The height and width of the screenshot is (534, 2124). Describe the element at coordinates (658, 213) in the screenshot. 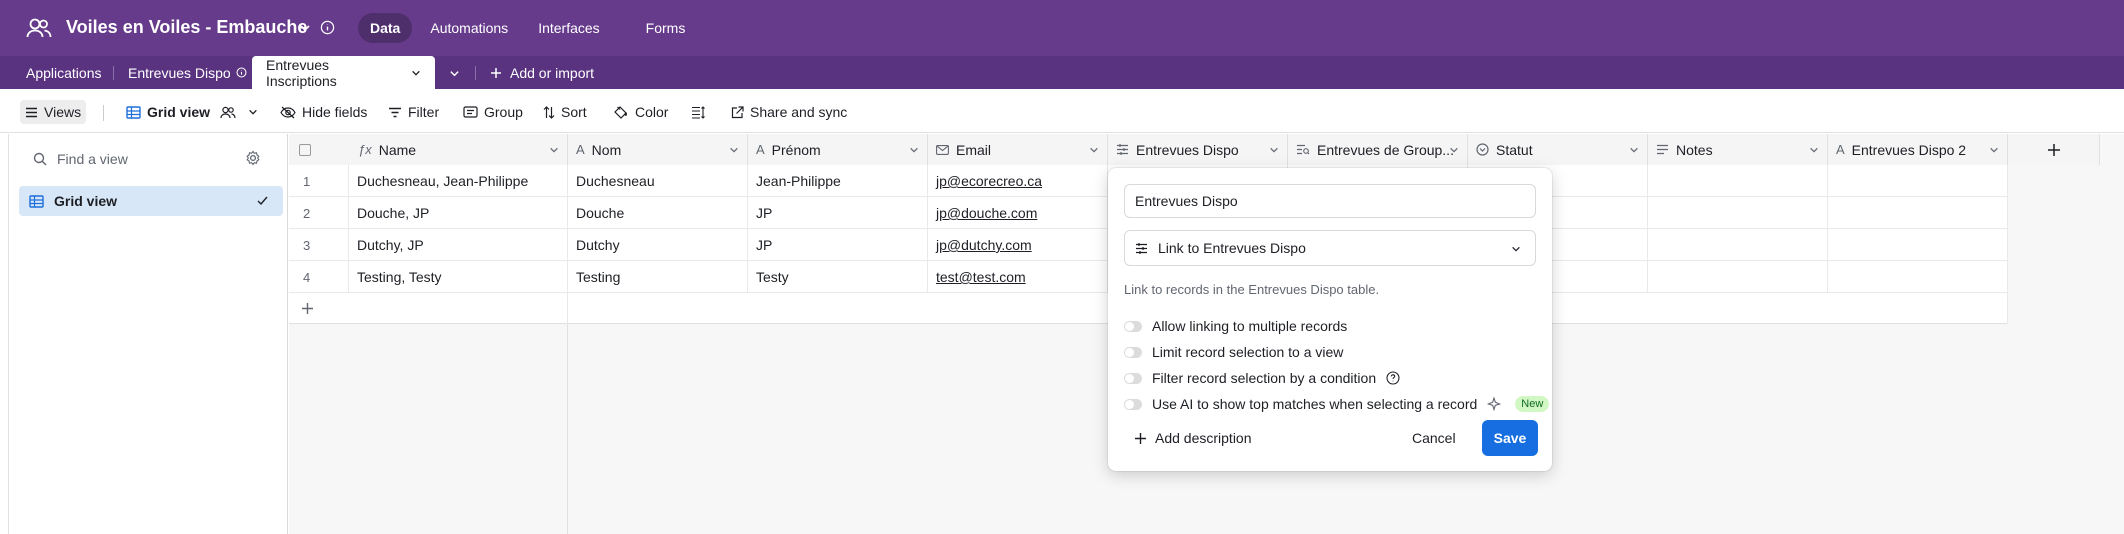

I see `cell-nom: Douche` at that location.